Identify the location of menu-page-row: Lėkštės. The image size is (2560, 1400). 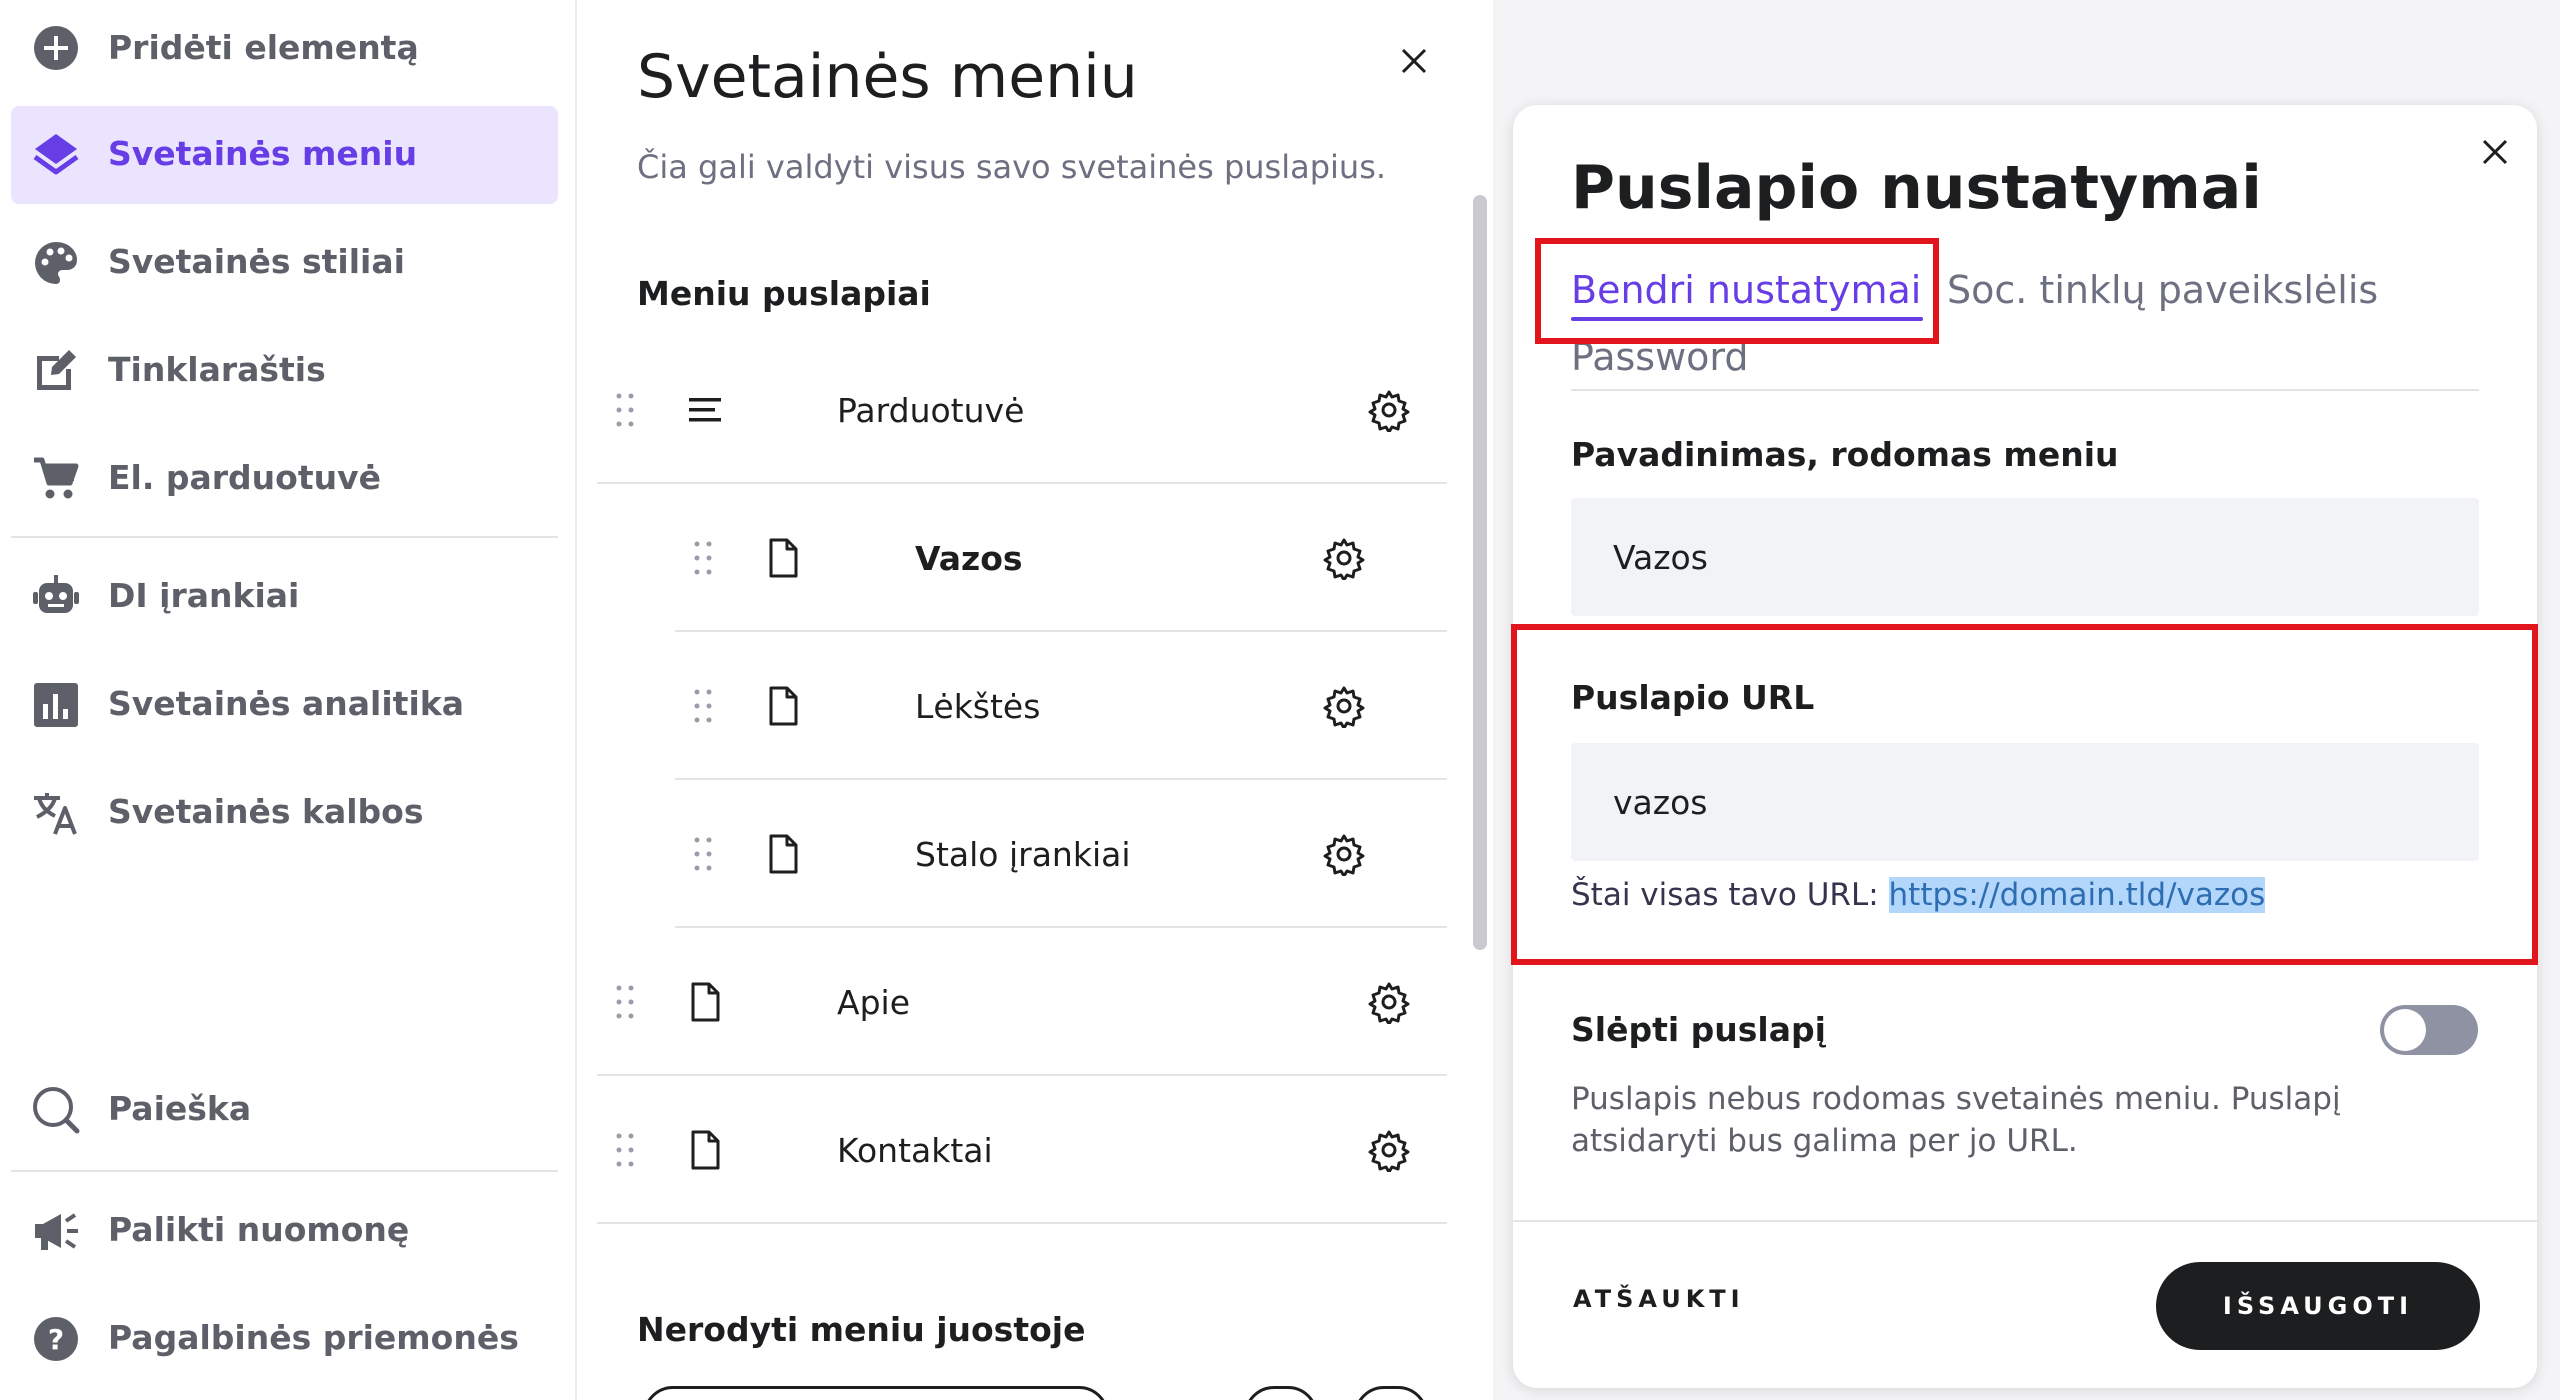
(1061, 706).